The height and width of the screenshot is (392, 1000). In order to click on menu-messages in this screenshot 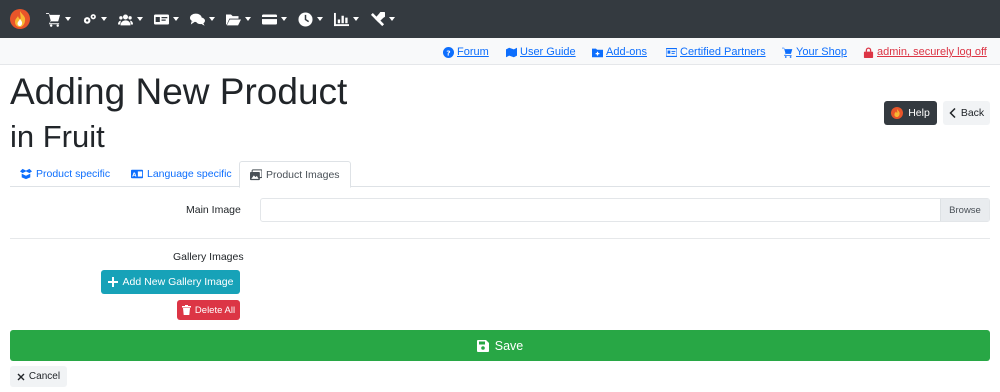, I will do `click(204, 19)`.